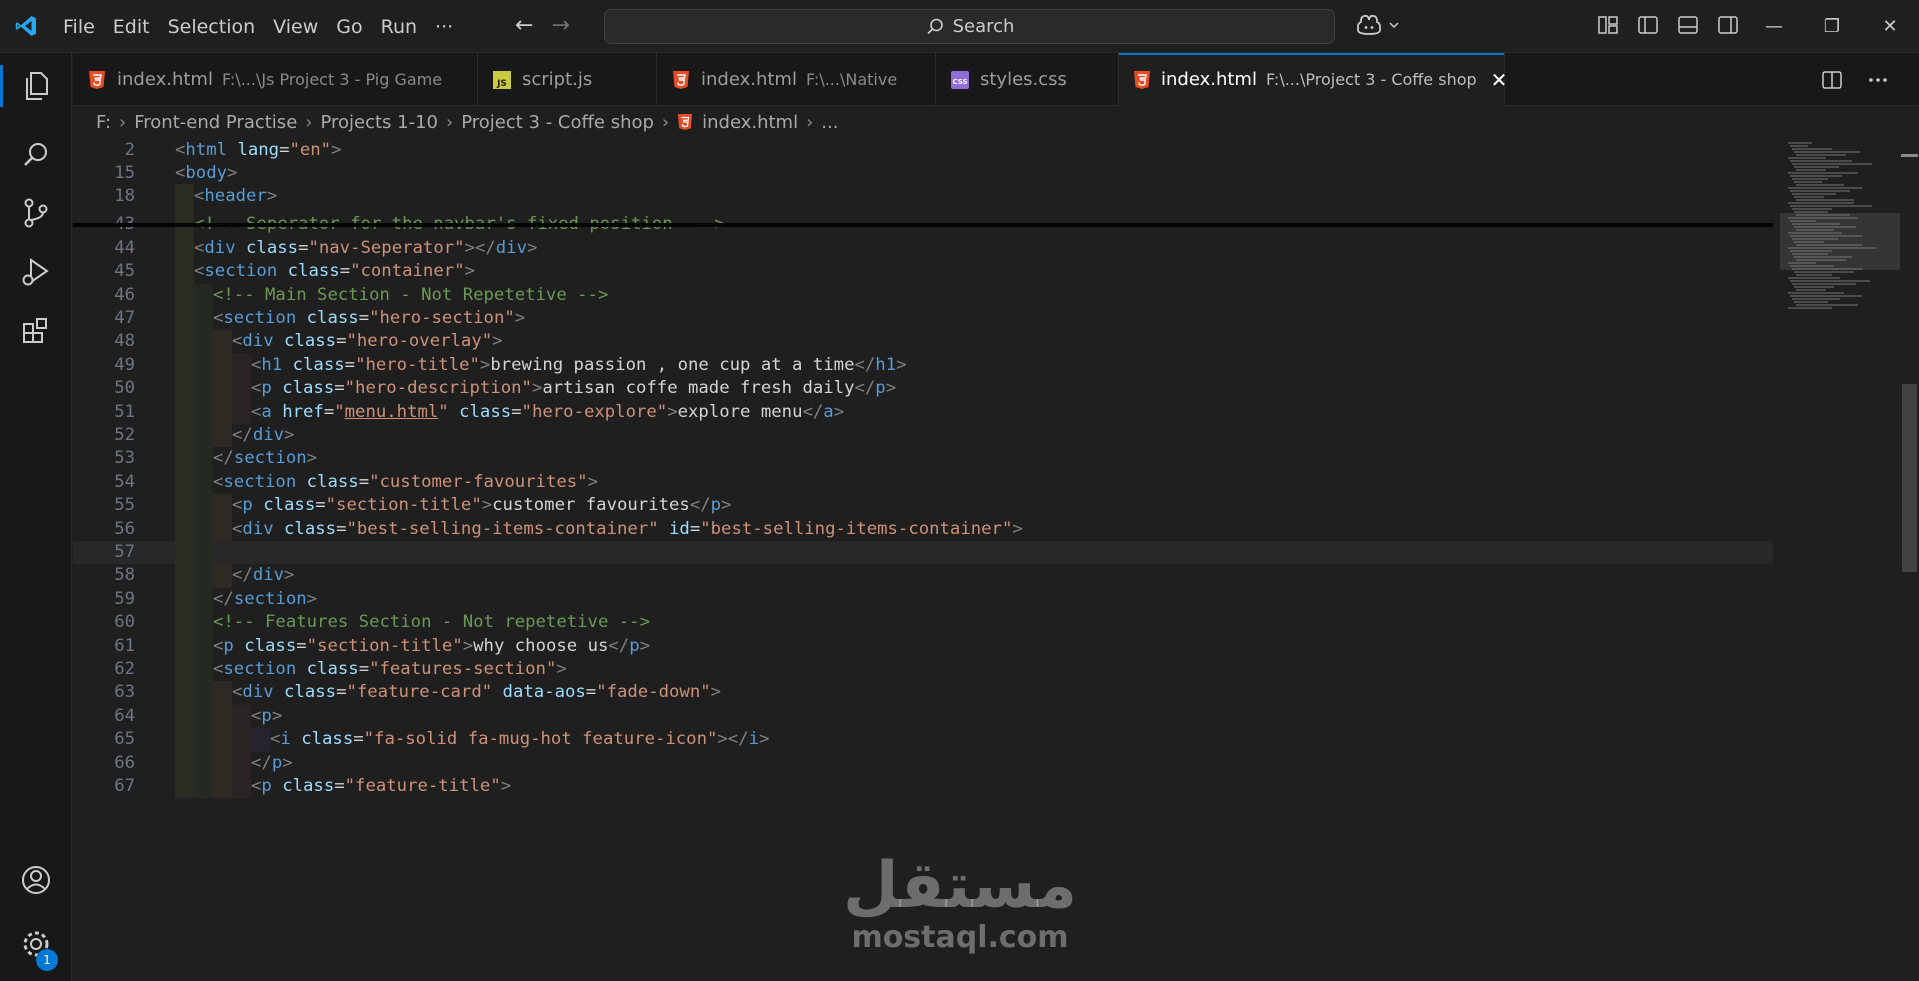 The height and width of the screenshot is (981, 1919). Describe the element at coordinates (1878, 80) in the screenshot. I see `more-actions-icon` at that location.